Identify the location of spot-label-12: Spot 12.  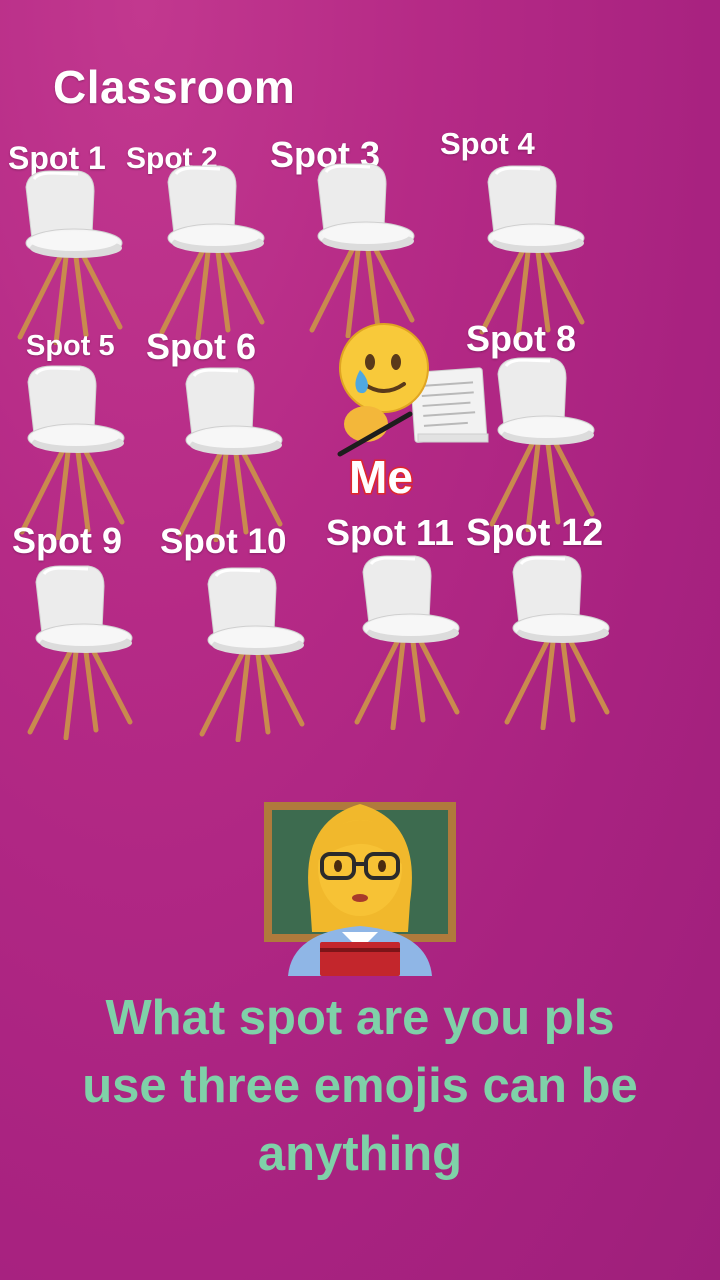
(535, 533).